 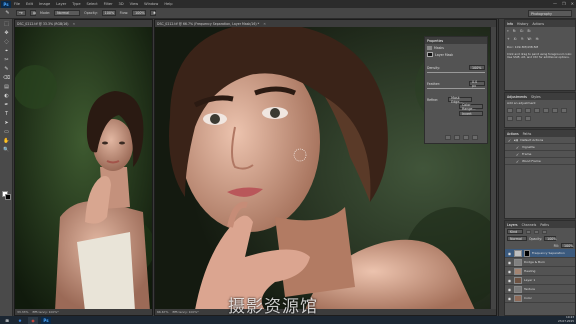 I want to click on menu-filter: Filter, so click(x=108, y=4).